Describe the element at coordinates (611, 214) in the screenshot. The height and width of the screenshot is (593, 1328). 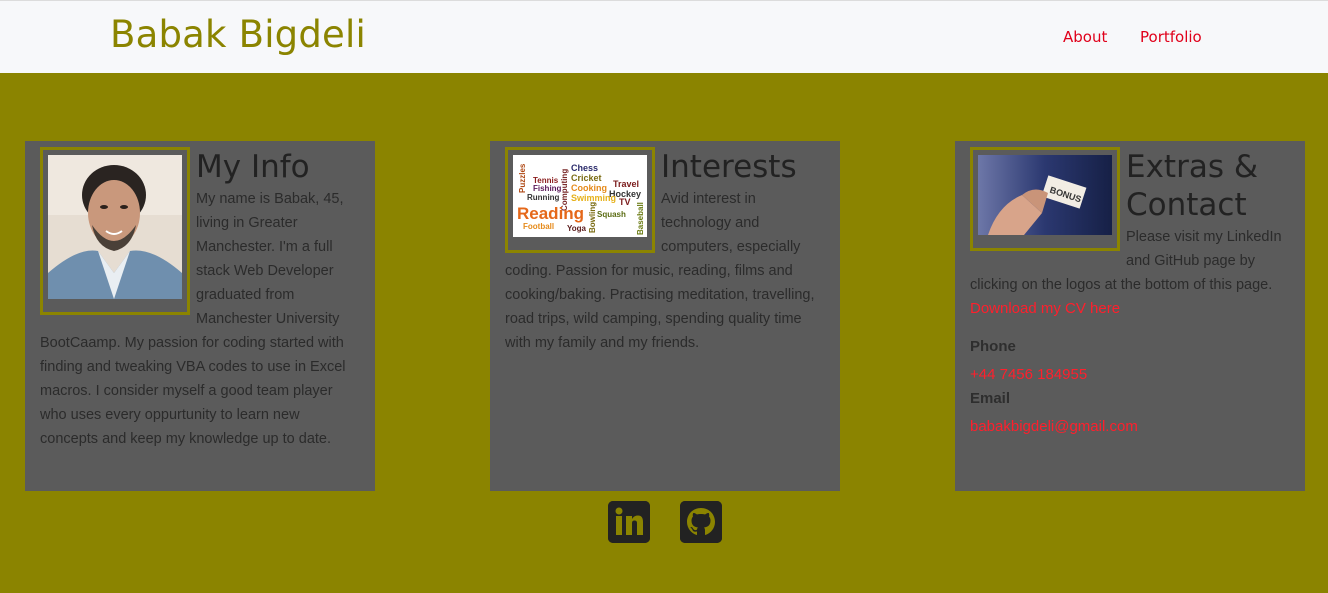
I see `cloud-word: Squash` at that location.